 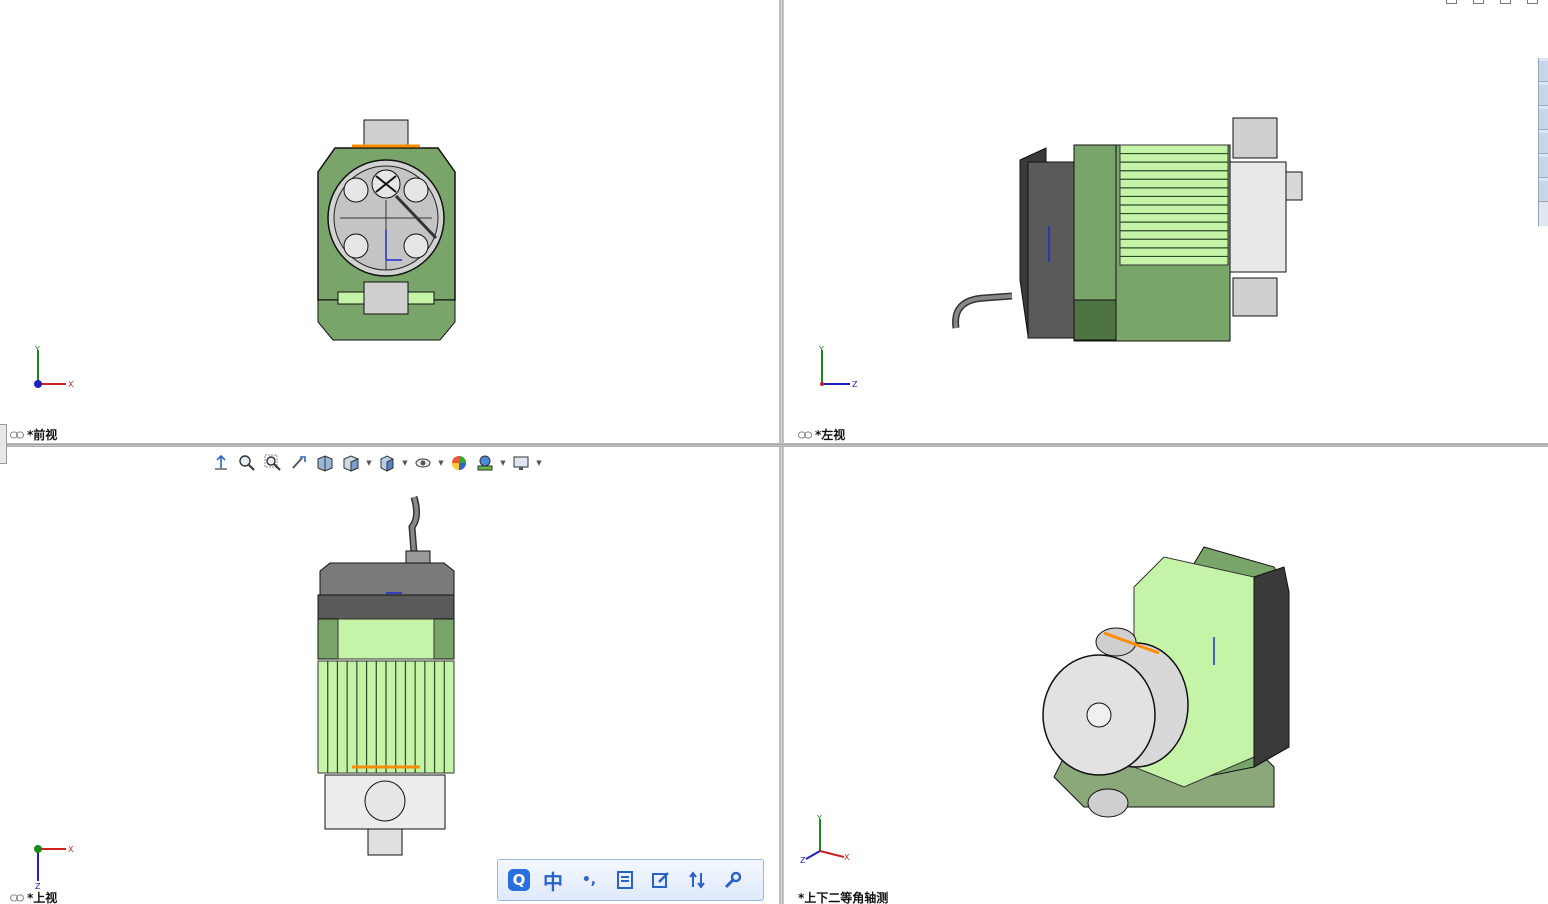 What do you see at coordinates (553, 880) in the screenshot?
I see `chinese-mode-button: 中` at bounding box center [553, 880].